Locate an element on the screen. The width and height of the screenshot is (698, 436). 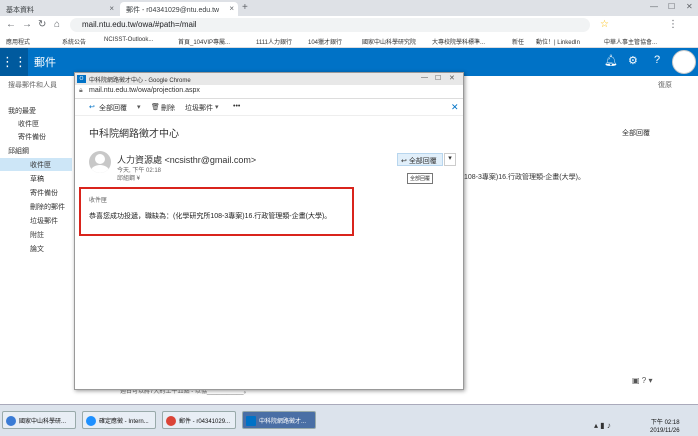
favorites-header: 我的最愛 is located at coordinates (36, 110).